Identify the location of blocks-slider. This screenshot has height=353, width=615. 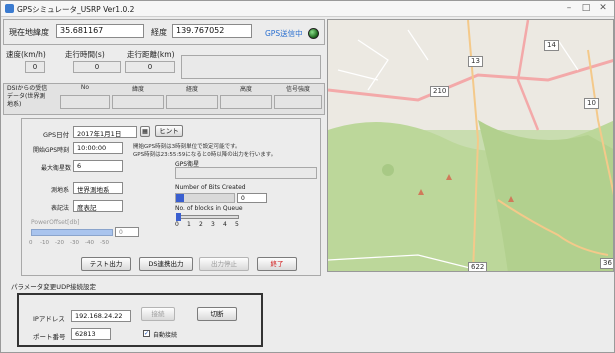
(207, 217).